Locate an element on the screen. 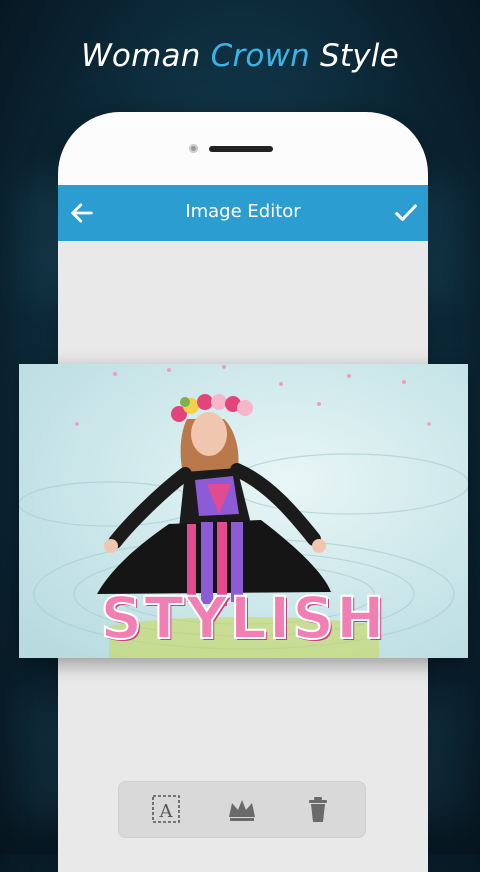  headline-prefix: Woman is located at coordinates (141, 56).